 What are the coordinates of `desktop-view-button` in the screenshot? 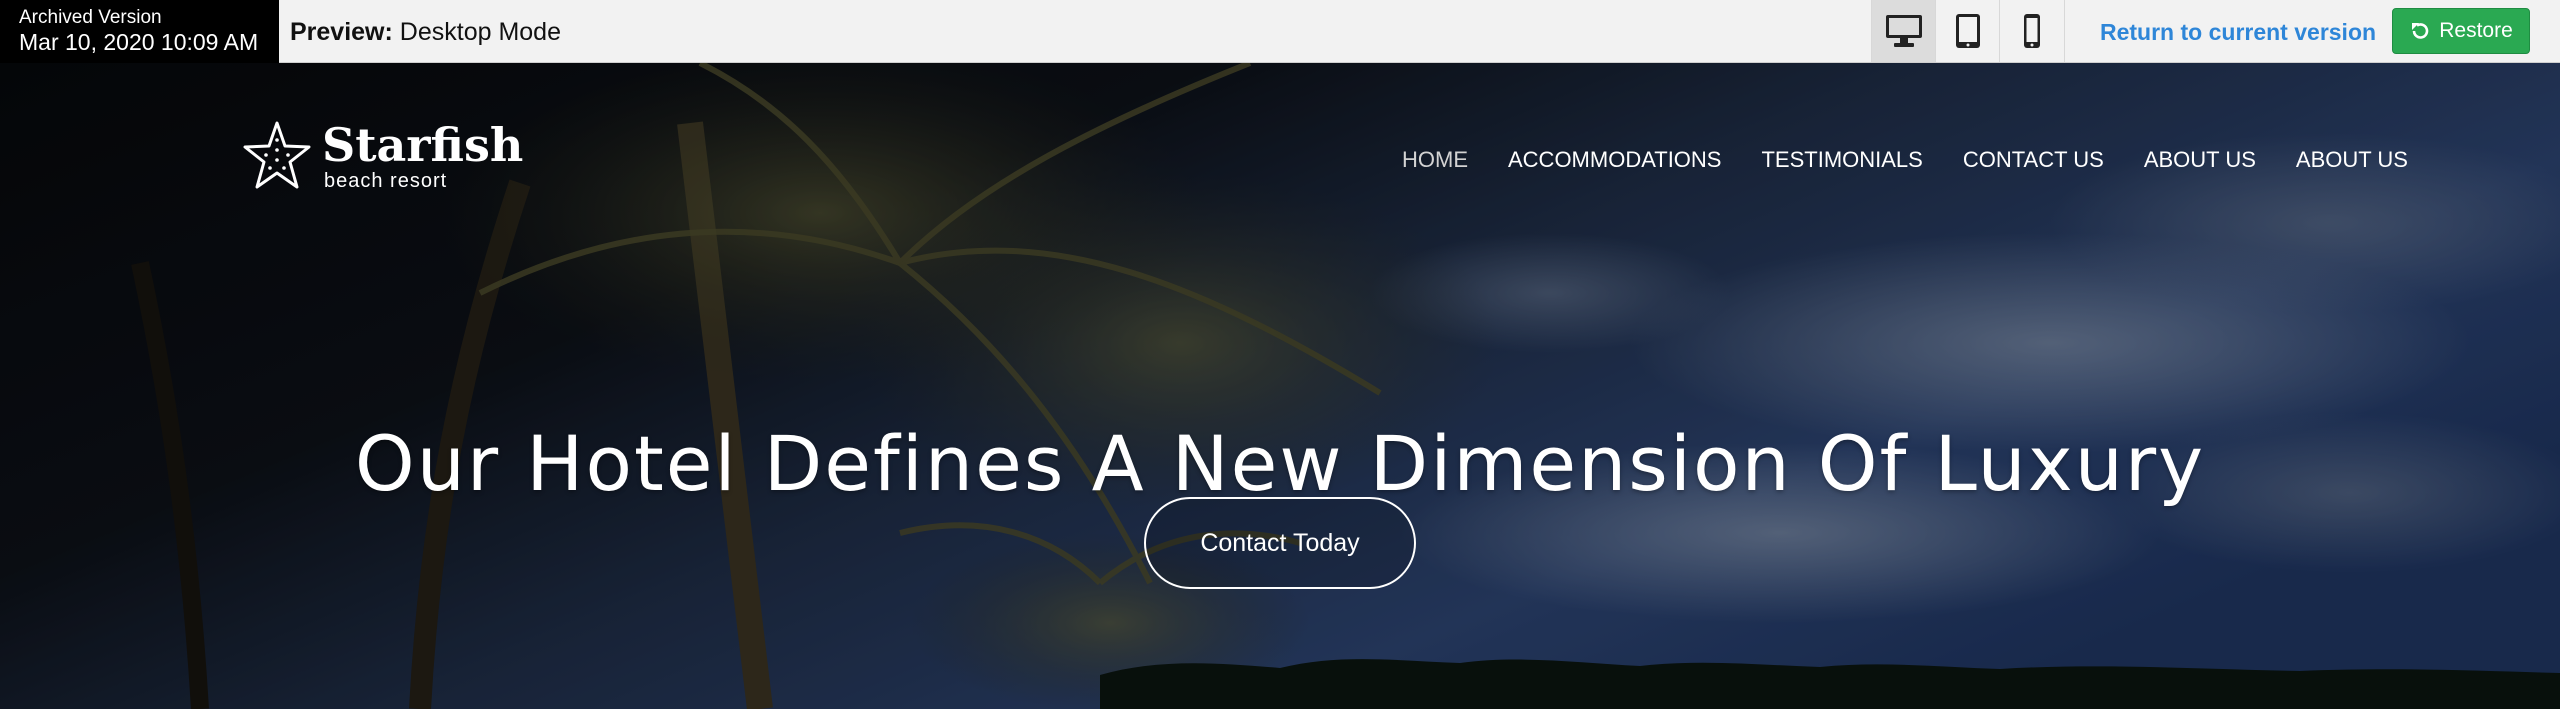 It's located at (1904, 31).